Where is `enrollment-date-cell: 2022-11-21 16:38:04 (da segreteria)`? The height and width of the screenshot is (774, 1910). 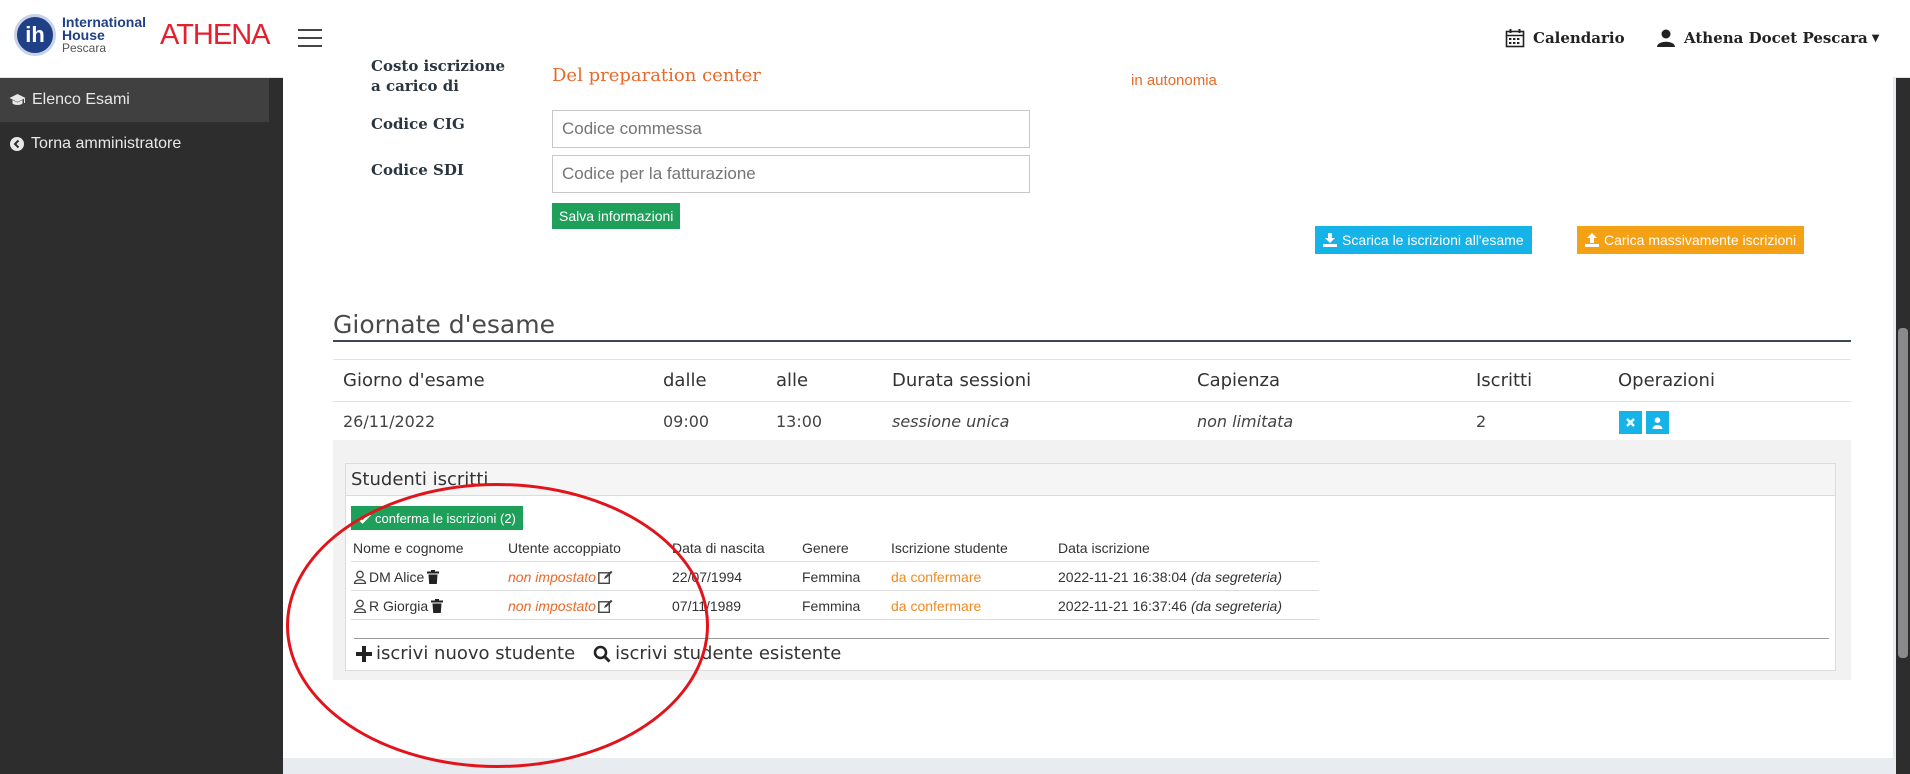 enrollment-date-cell: 2022-11-21 16:38:04 (da segreteria) is located at coordinates (1170, 577).